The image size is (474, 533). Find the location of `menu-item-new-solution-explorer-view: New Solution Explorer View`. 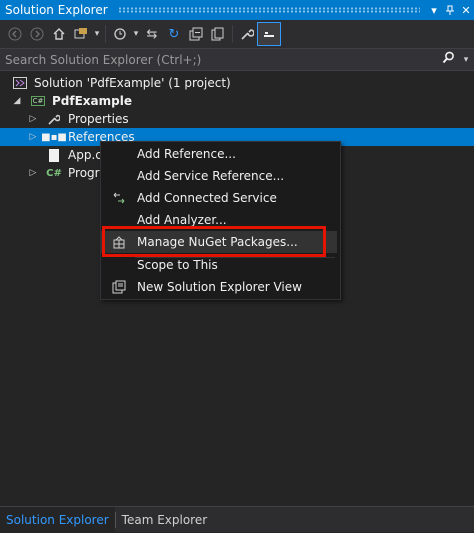

menu-item-new-solution-explorer-view: New Solution Explorer View is located at coordinates (220, 287).